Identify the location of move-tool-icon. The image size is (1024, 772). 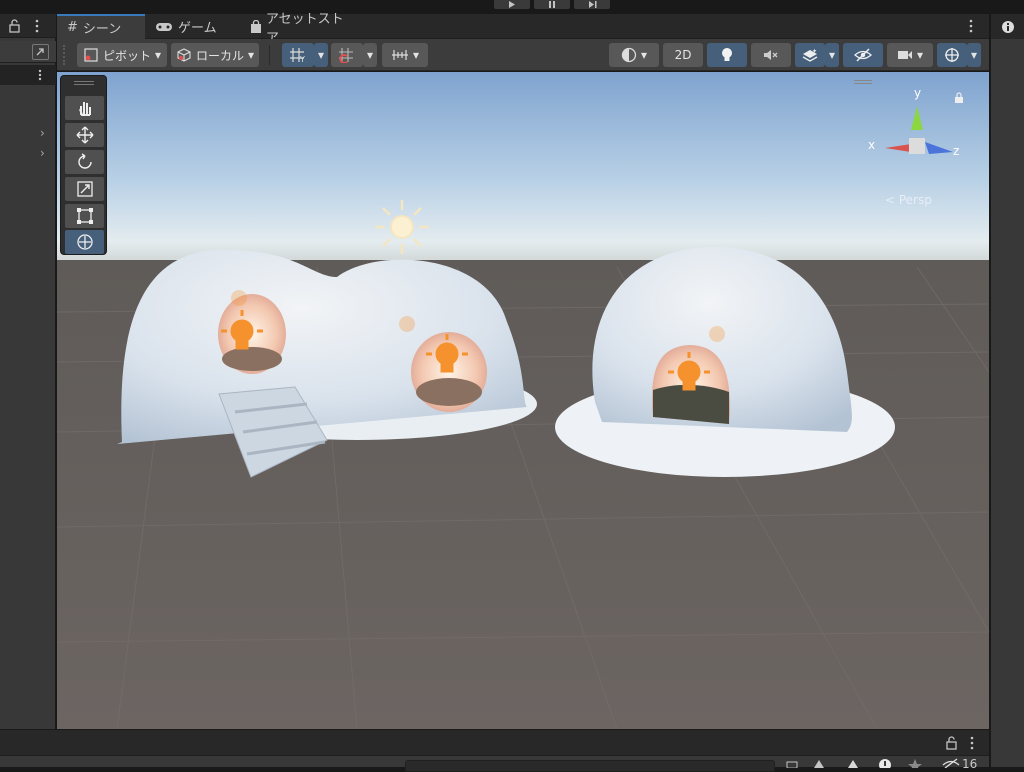
(84, 135).